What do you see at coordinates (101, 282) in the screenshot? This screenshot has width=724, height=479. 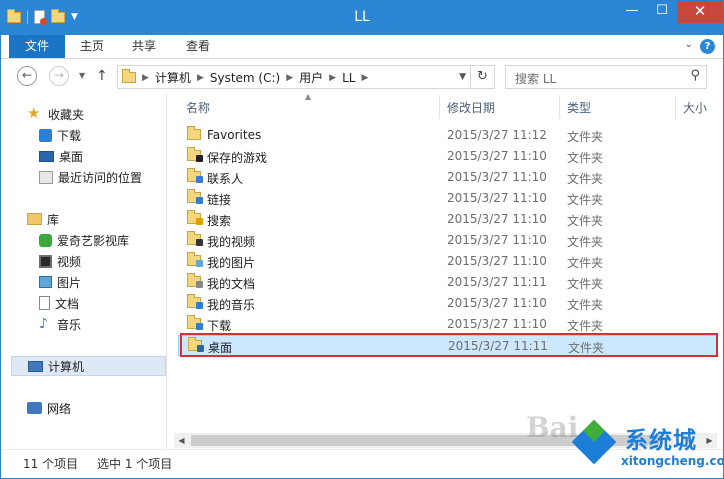 I see `nav-item-pictures: 图片` at bounding box center [101, 282].